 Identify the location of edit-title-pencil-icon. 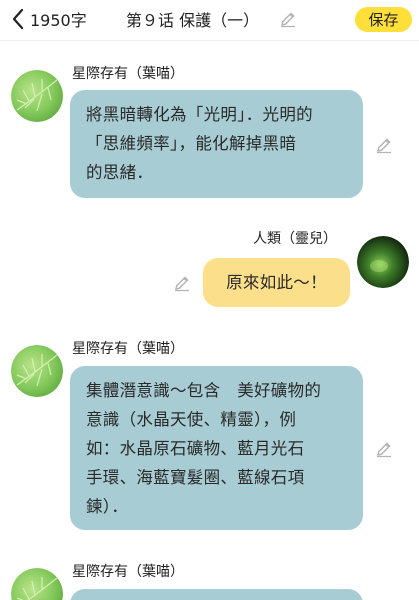
(288, 19).